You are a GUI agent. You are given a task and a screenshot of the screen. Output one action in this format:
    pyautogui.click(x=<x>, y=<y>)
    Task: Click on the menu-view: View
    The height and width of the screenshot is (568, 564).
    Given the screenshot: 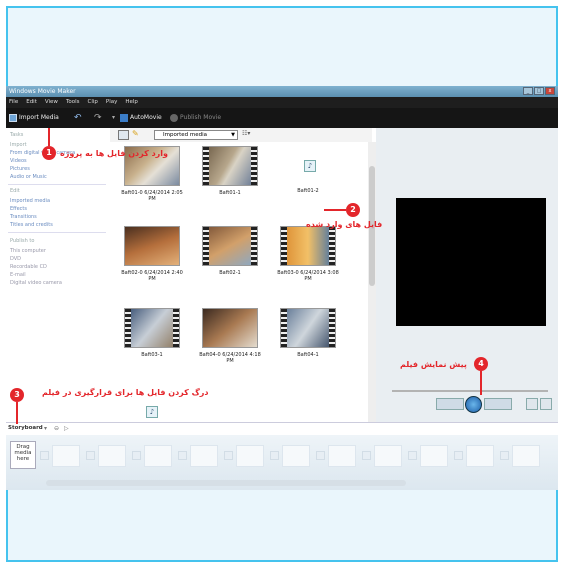 What is the action you would take?
    pyautogui.click(x=51, y=102)
    